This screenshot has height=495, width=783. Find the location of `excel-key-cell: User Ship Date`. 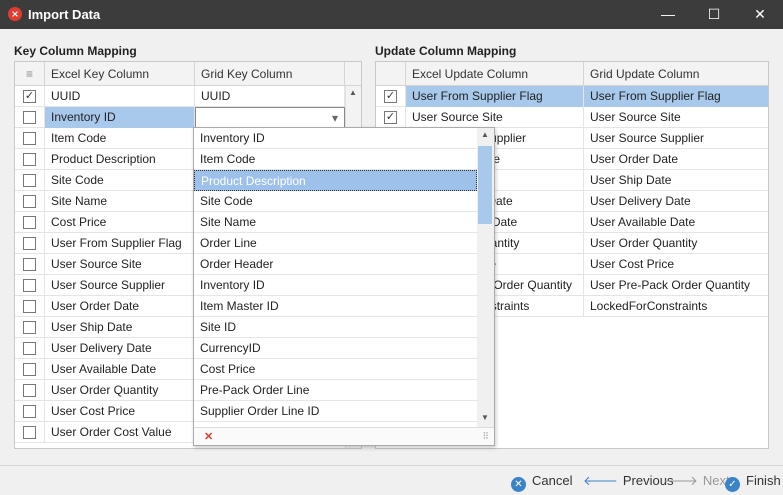

excel-key-cell: User Ship Date is located at coordinates (120, 327).